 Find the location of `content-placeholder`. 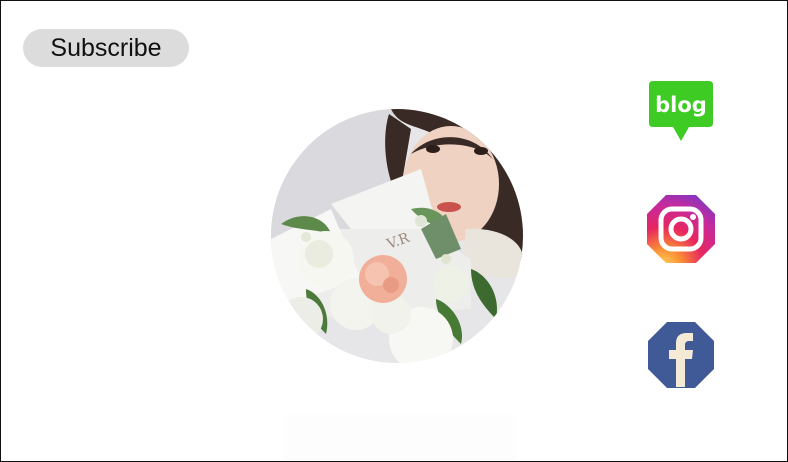

content-placeholder is located at coordinates (400, 438).